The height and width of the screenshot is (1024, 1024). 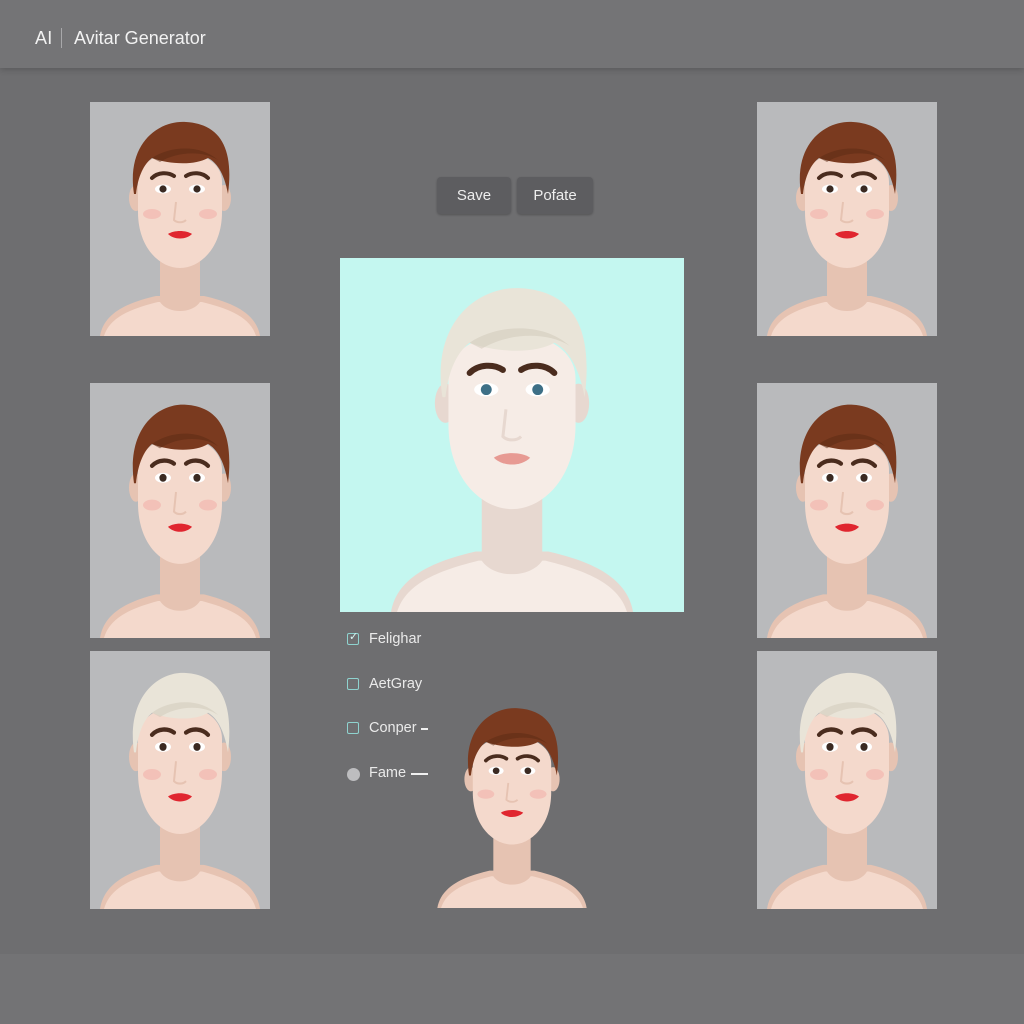 I want to click on option-label: AetGray, so click(x=396, y=684).